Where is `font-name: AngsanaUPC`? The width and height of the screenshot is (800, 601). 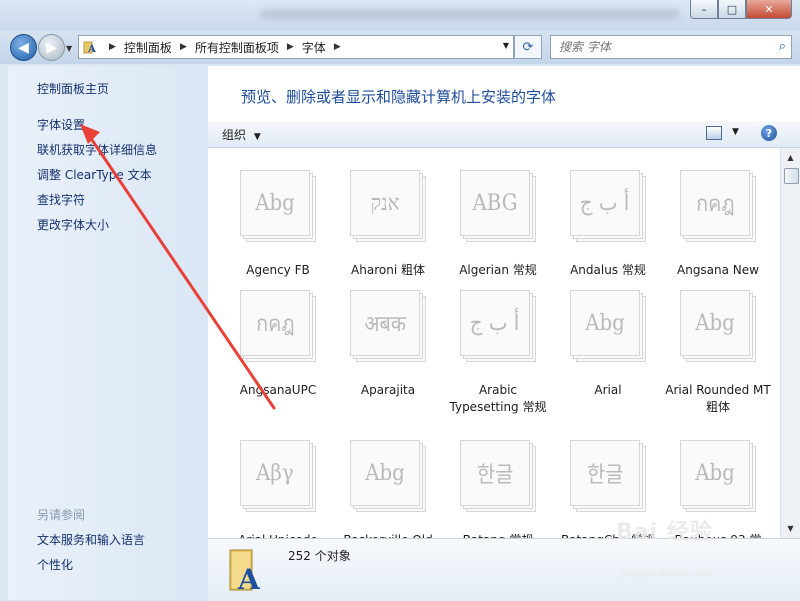 font-name: AngsanaUPC is located at coordinates (278, 390).